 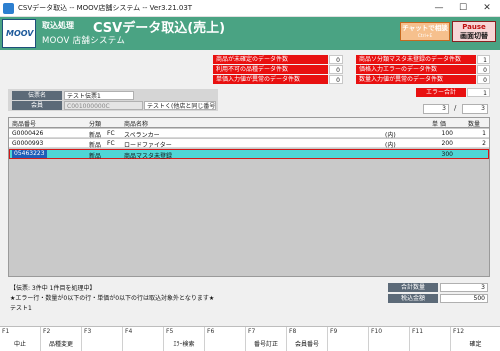 What do you see at coordinates (29, 154) in the screenshot?
I see `cell-code: 05463223` at bounding box center [29, 154].